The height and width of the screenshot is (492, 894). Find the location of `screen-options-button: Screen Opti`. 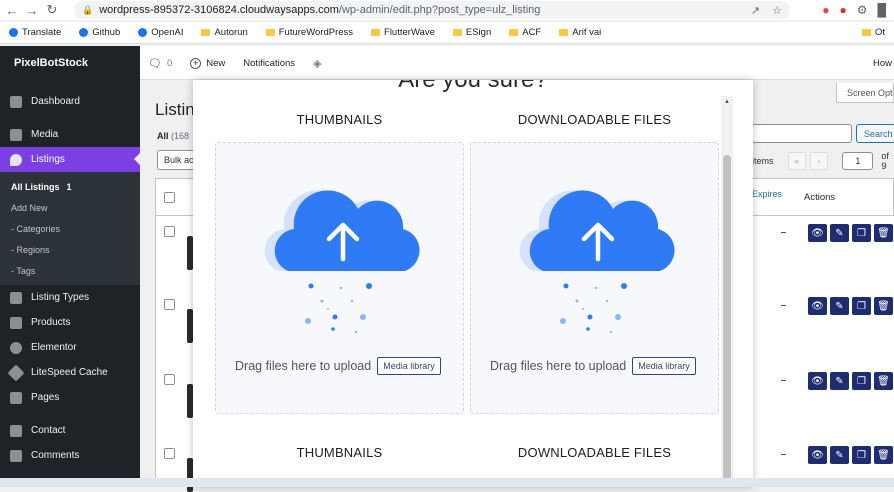

screen-options-button: Screen Opti is located at coordinates (865, 93).